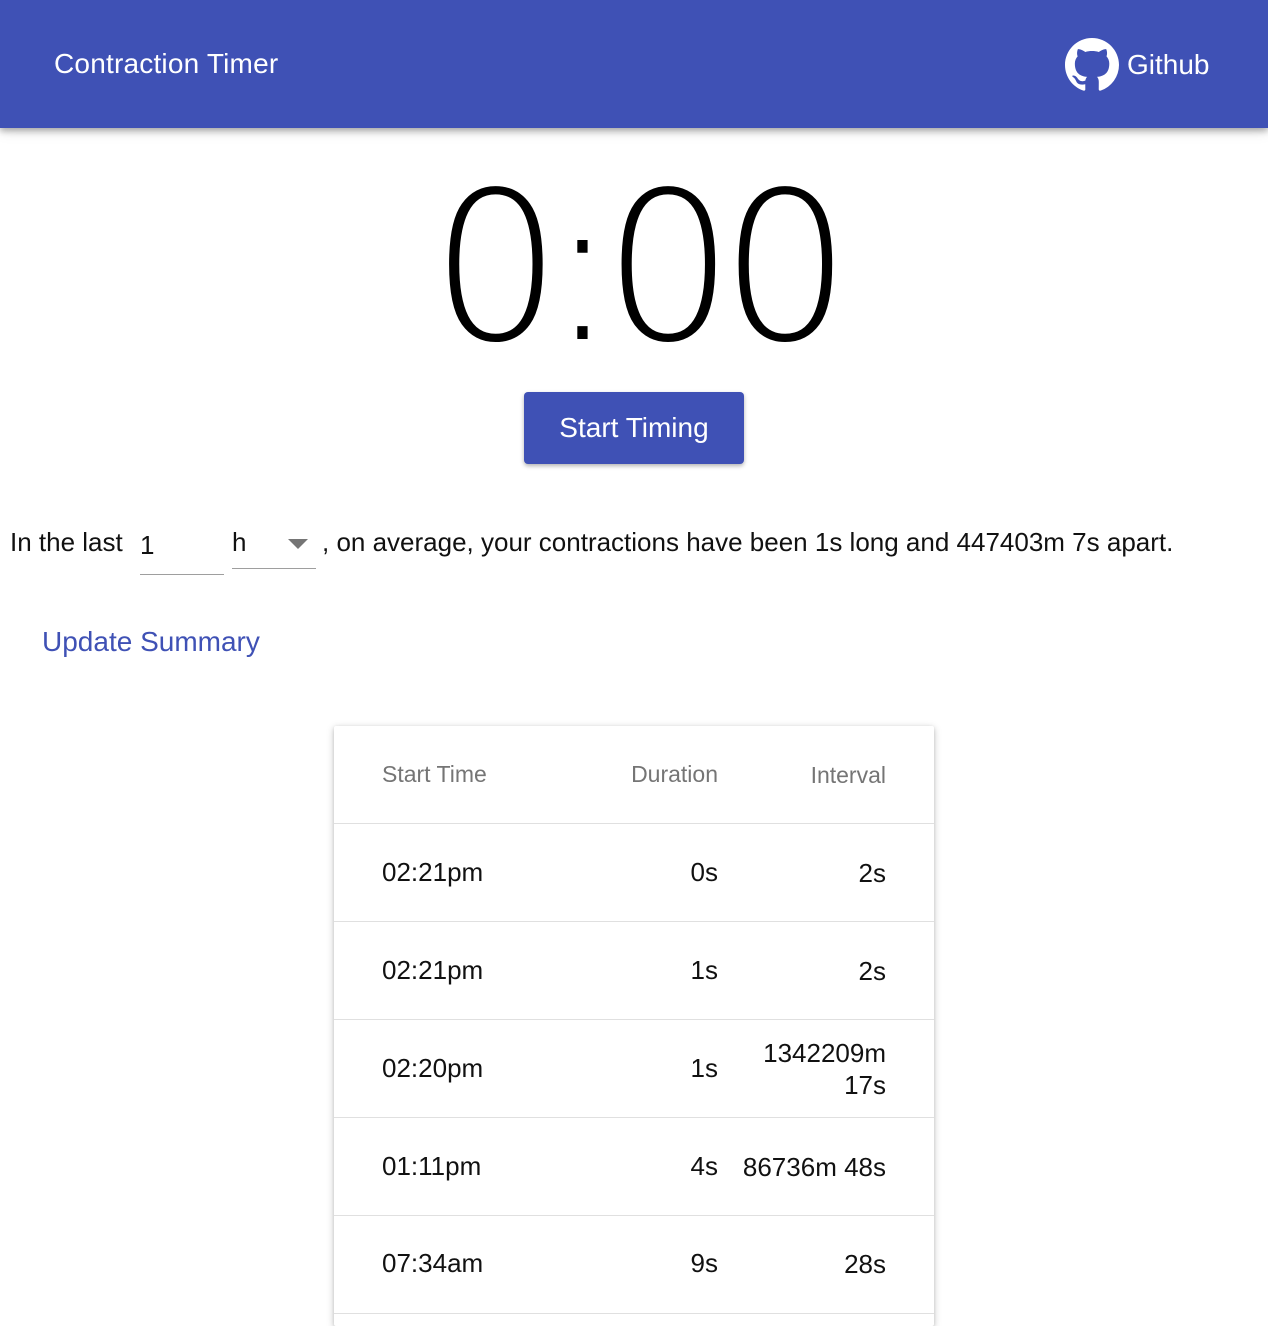 The width and height of the screenshot is (1268, 1326). What do you see at coordinates (704, 1166) in the screenshot?
I see `duration-cell: 4s` at bounding box center [704, 1166].